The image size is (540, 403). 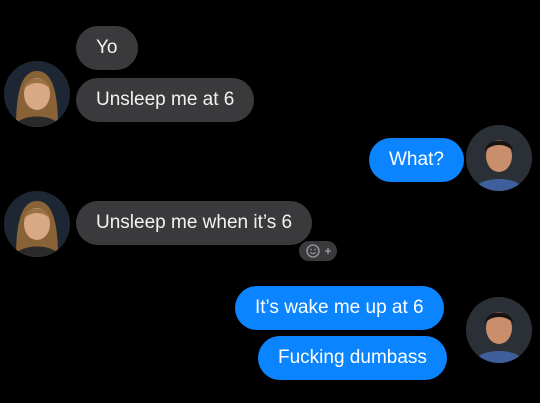 I want to click on message-bubble-incoming: Unsleep me at 6, so click(x=165, y=100).